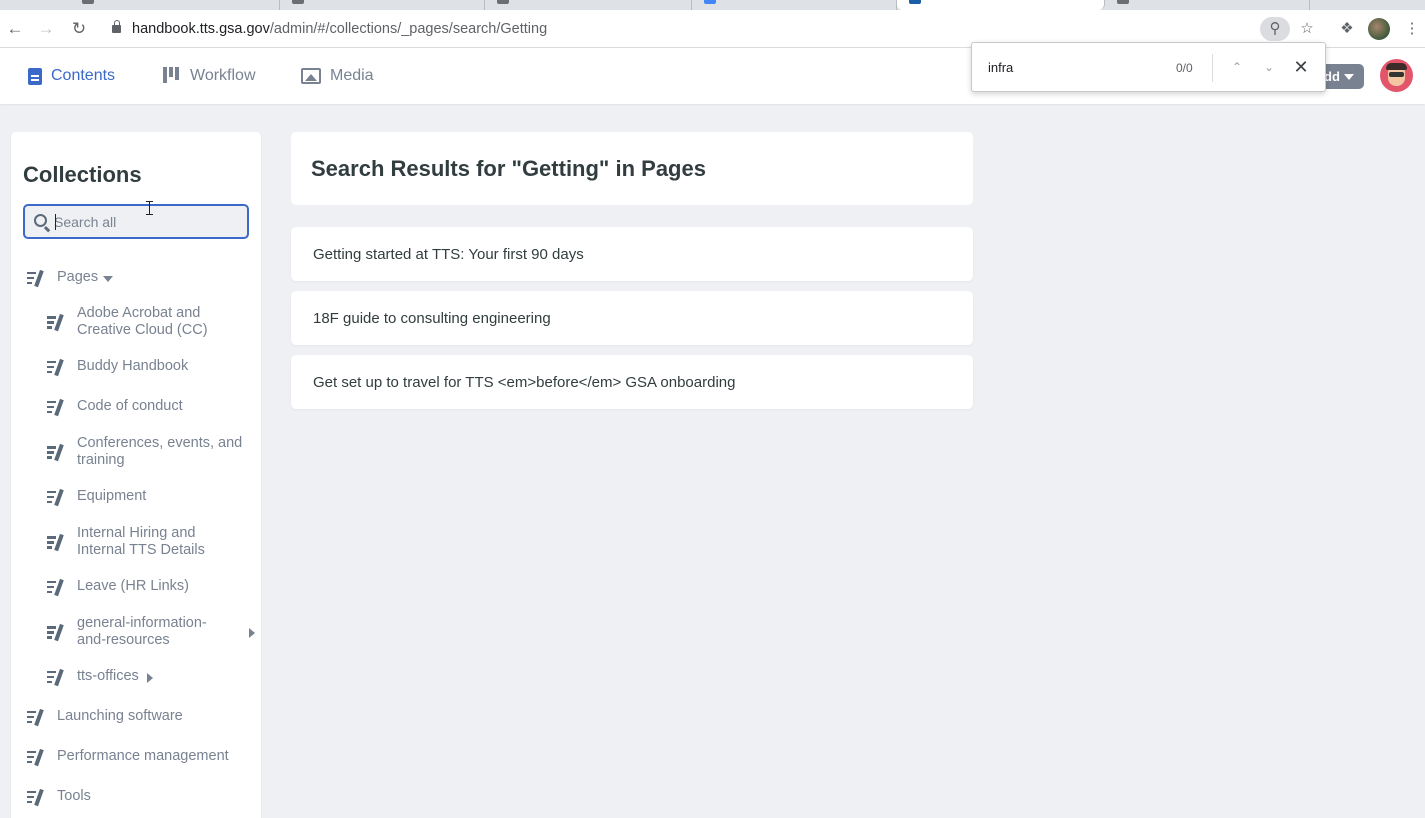  I want to click on browser-menu-icon: ⋮, so click(1412, 29).